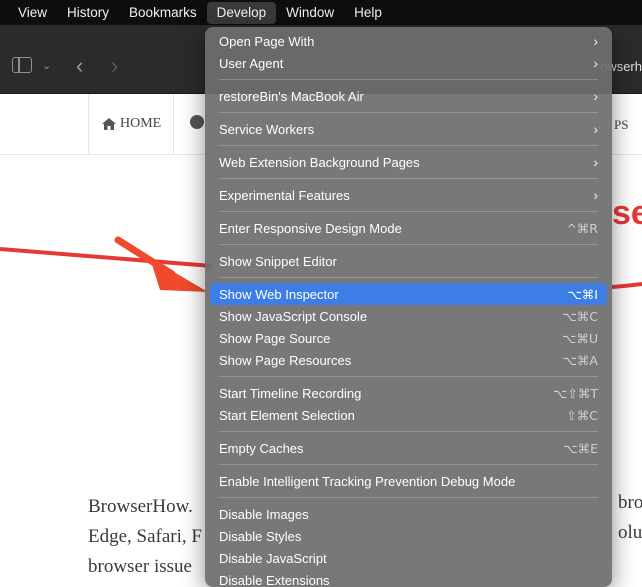 Image resolution: width=642 pixels, height=587 pixels. I want to click on menu-item-label: Disable JavaScript, so click(408, 558).